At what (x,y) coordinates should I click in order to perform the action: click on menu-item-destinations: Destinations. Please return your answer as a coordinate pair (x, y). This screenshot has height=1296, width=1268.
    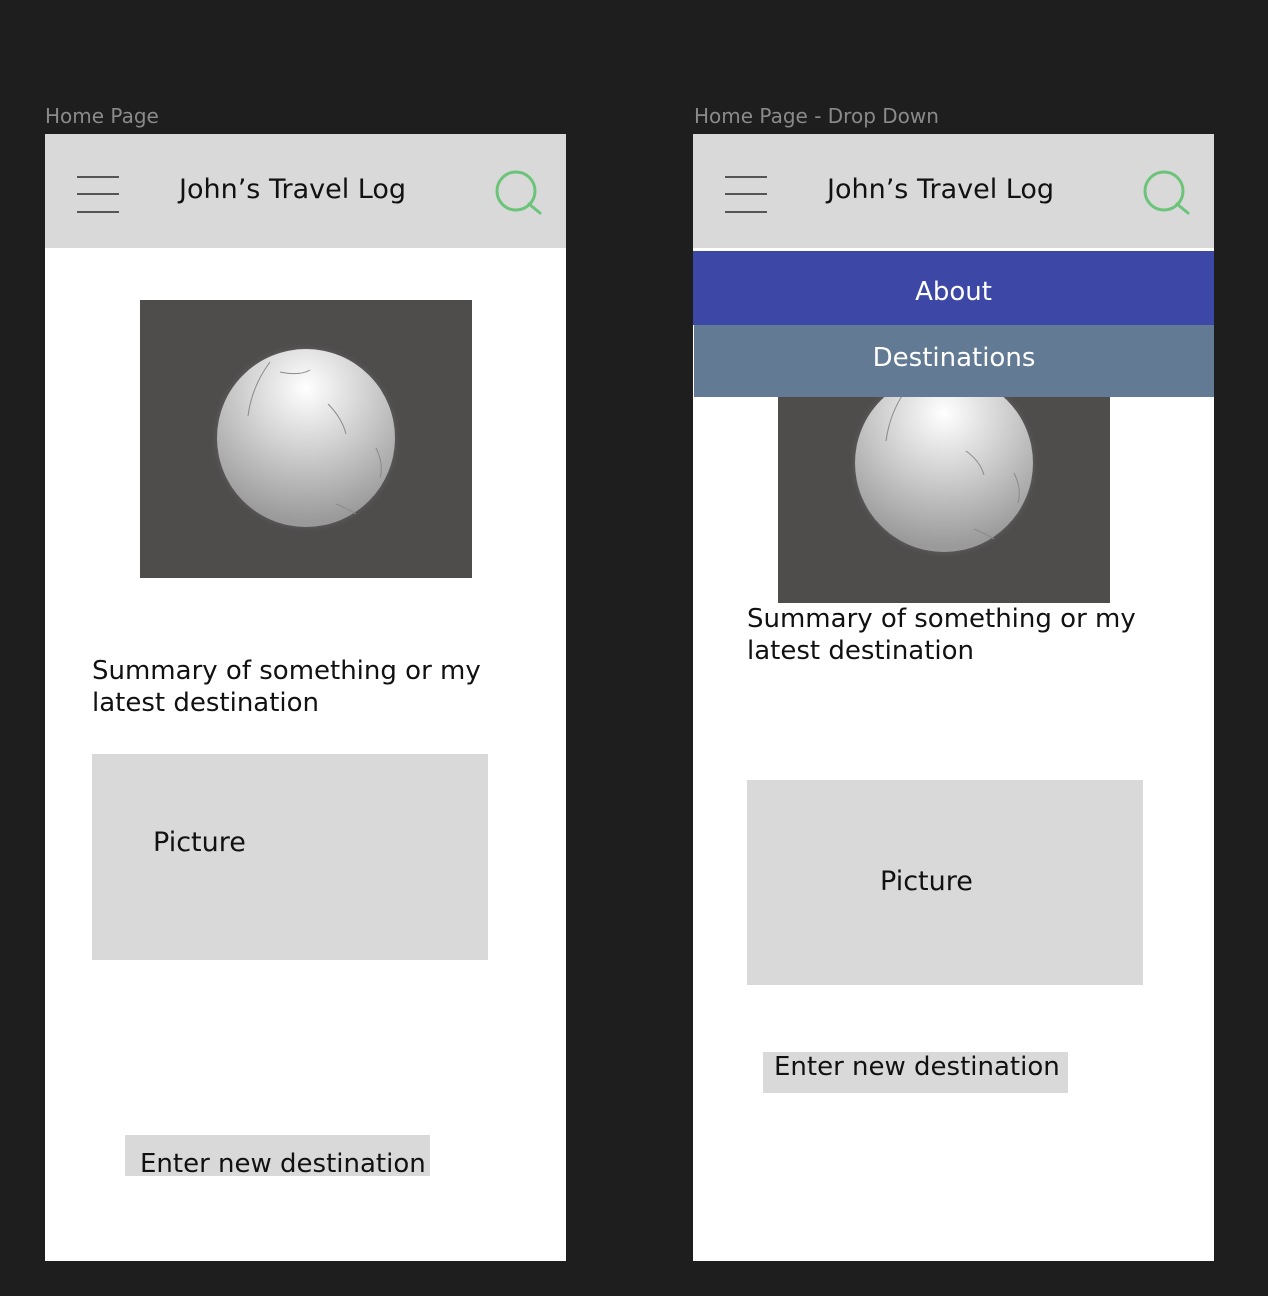
    Looking at the image, I should click on (954, 361).